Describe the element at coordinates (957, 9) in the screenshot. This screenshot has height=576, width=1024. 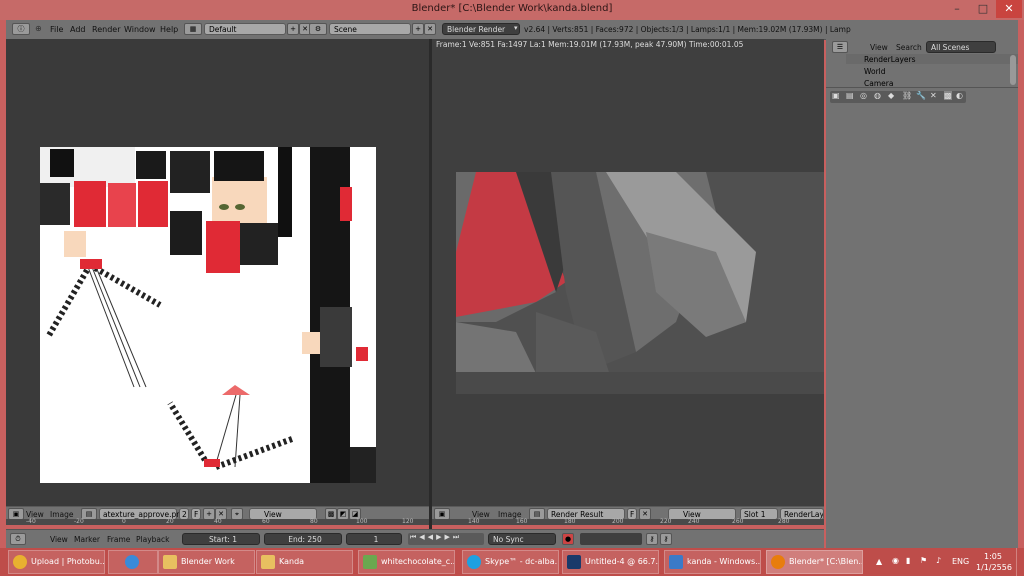
I see `minimize-button: –` at that location.